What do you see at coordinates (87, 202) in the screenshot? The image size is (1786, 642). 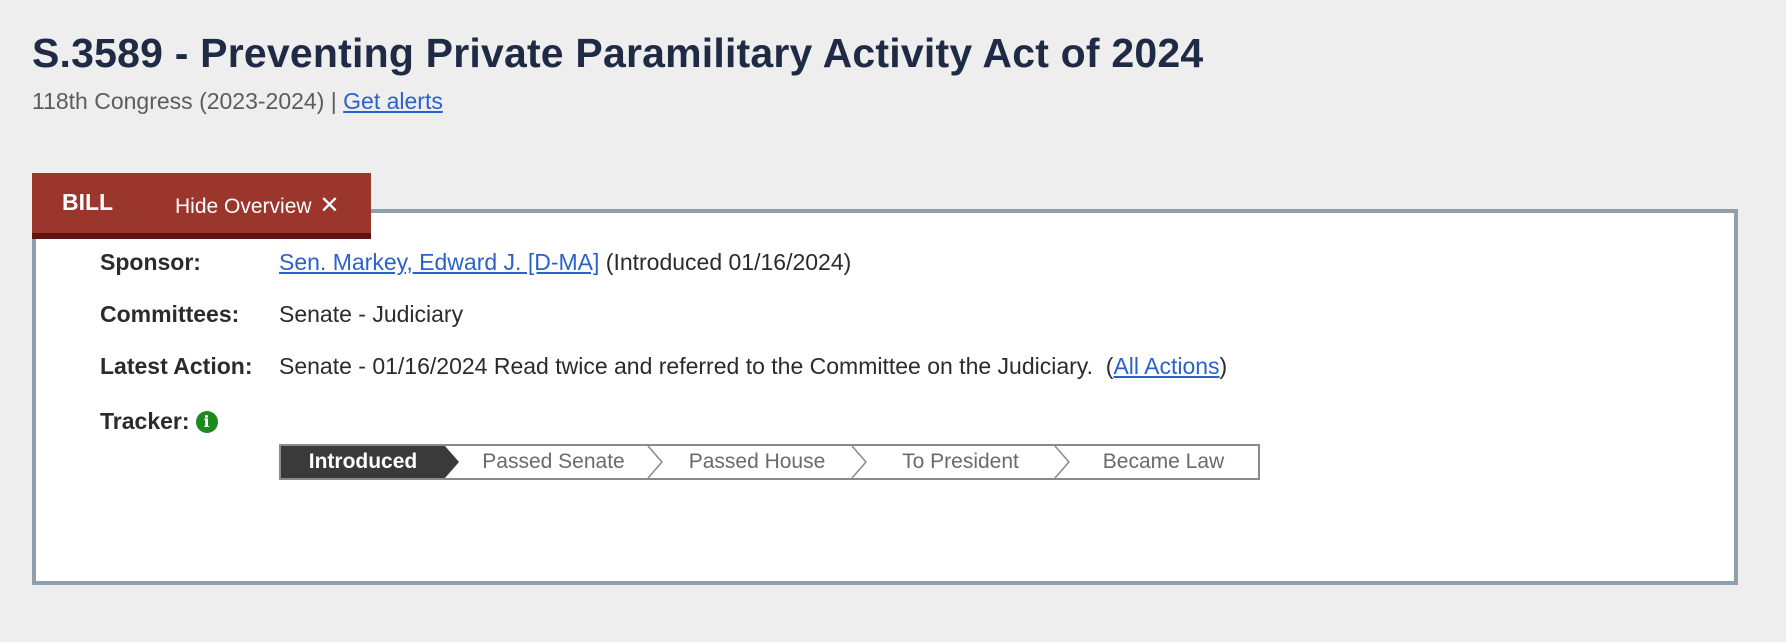 I see `bill-tab: BILL` at bounding box center [87, 202].